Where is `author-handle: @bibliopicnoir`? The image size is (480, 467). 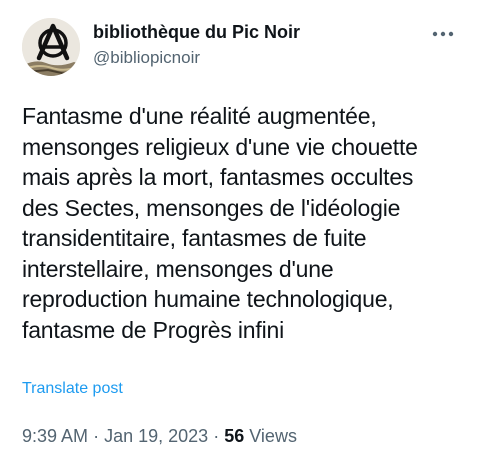 author-handle: @bibliopicnoir is located at coordinates (196, 58).